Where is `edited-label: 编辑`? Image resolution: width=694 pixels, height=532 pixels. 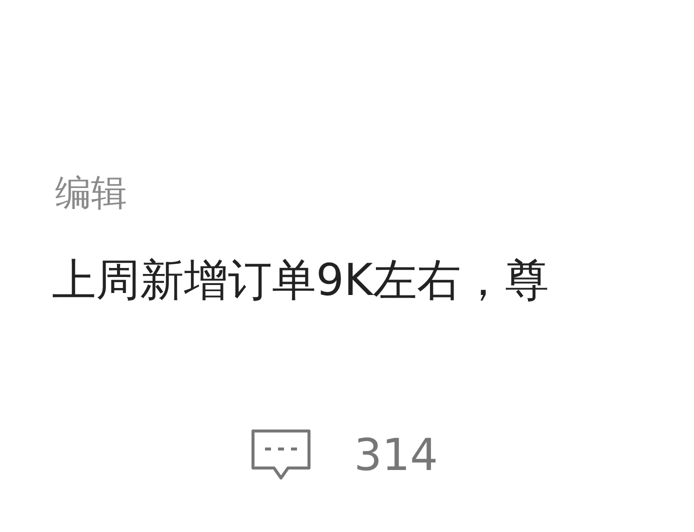
edited-label: 编辑 is located at coordinates (91, 194).